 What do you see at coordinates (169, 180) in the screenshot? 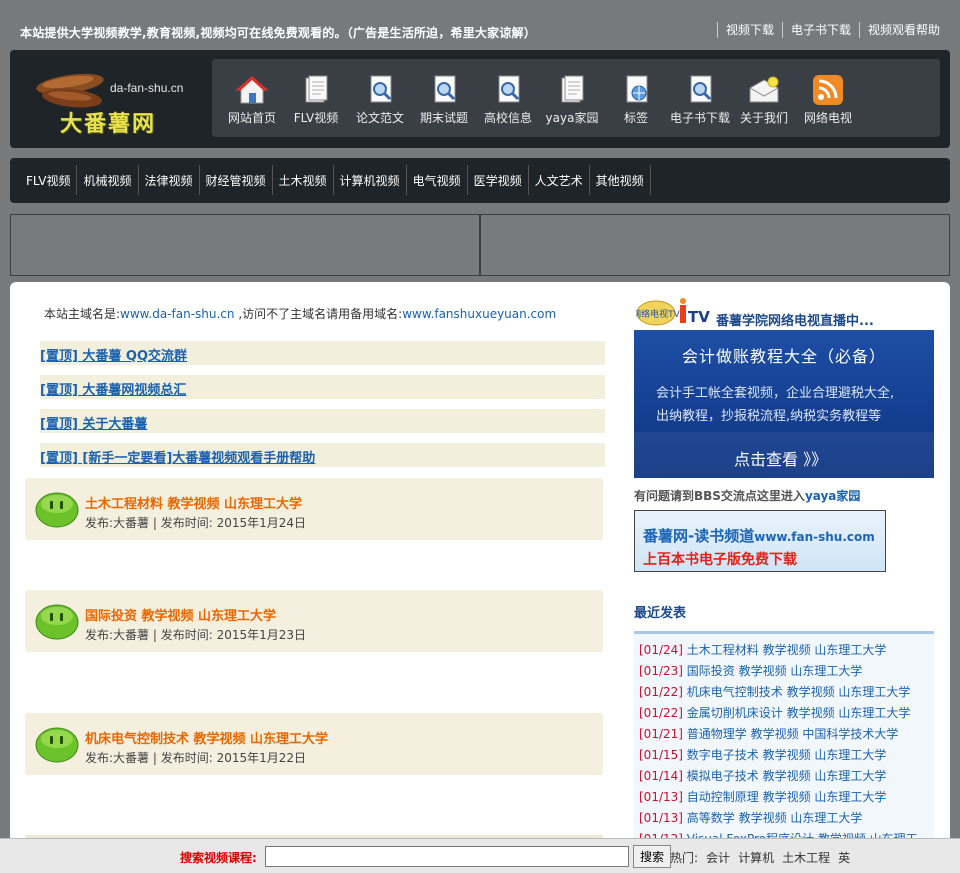
I see `category-law: 法律视频` at bounding box center [169, 180].